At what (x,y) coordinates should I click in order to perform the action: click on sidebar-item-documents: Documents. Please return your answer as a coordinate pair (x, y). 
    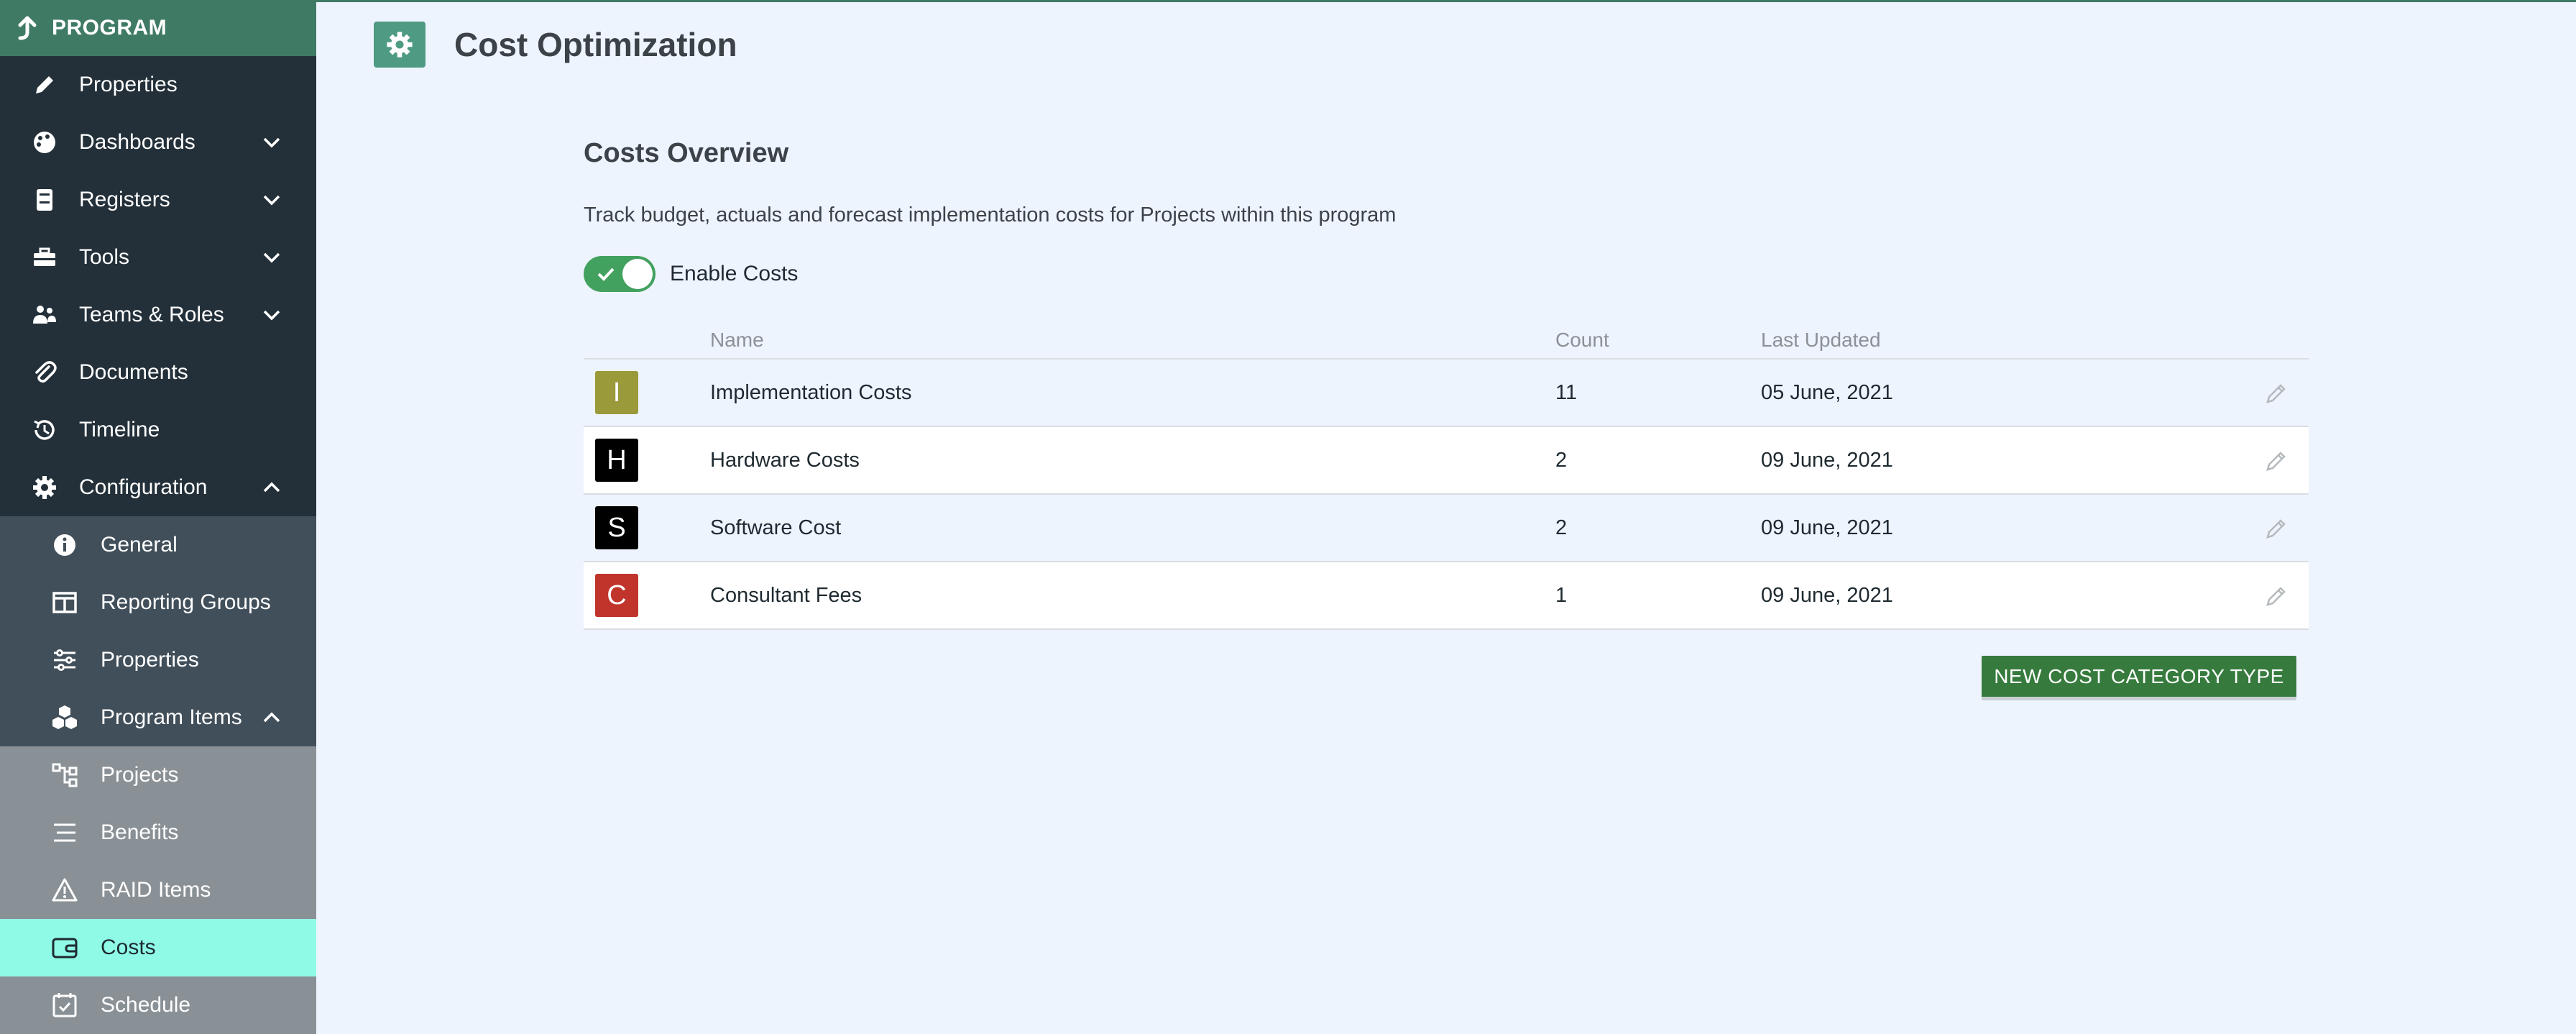
    Looking at the image, I should click on (158, 372).